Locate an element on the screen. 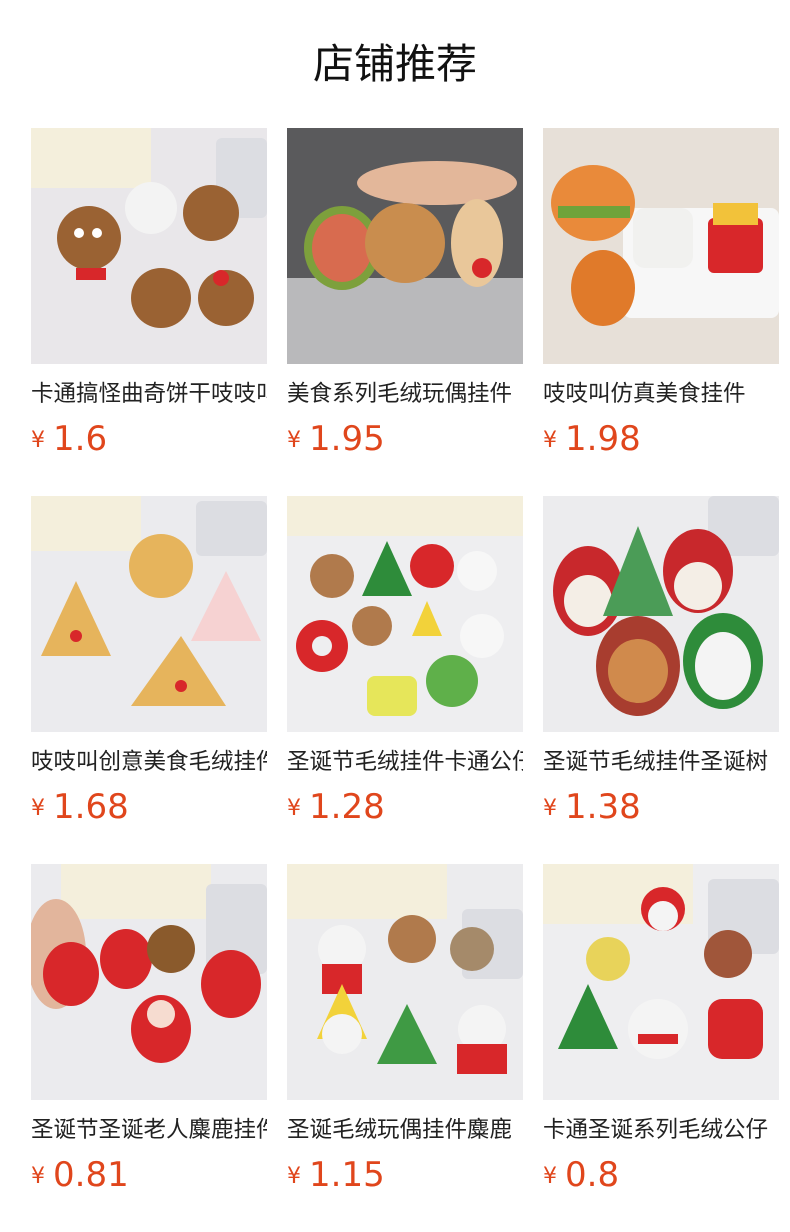 The image size is (790, 1232). price-value: 1.15 is located at coordinates (347, 1175).